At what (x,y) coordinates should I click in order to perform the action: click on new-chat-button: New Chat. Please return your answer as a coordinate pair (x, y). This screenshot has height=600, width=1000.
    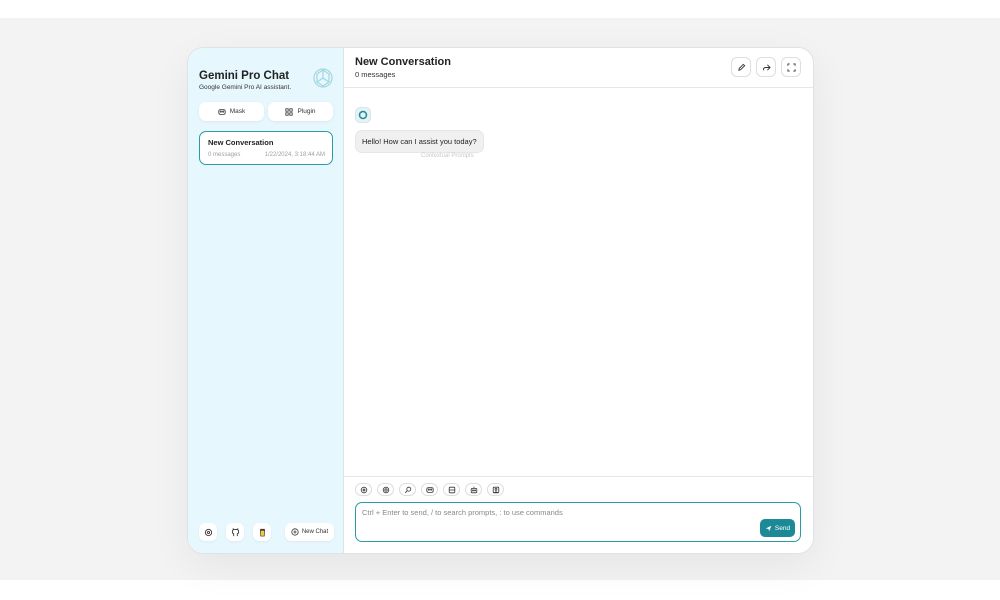
    Looking at the image, I should click on (309, 532).